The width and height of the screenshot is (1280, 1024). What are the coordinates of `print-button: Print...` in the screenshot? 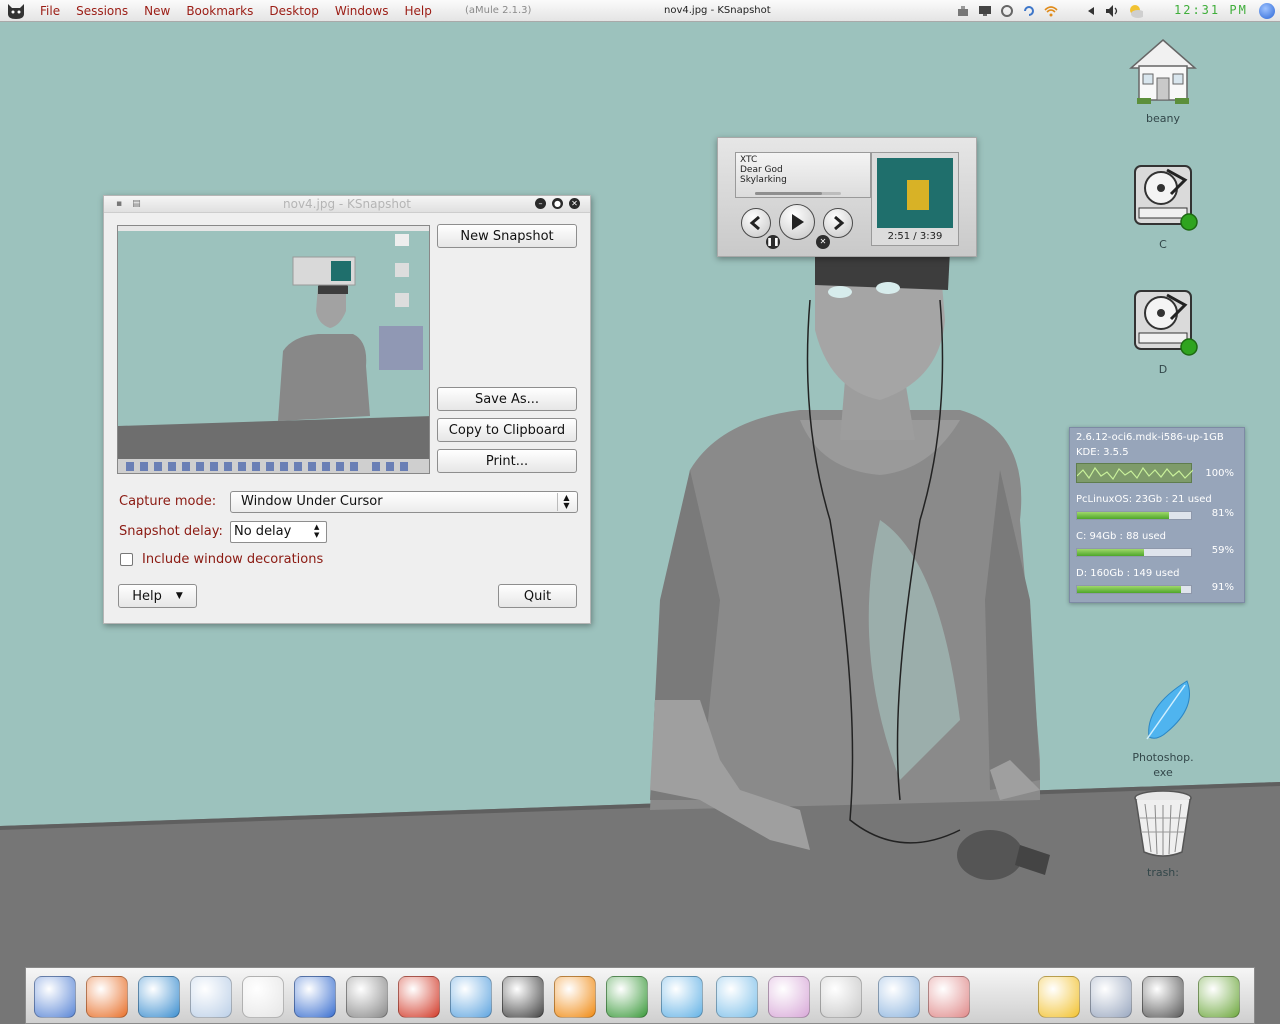 It's located at (507, 461).